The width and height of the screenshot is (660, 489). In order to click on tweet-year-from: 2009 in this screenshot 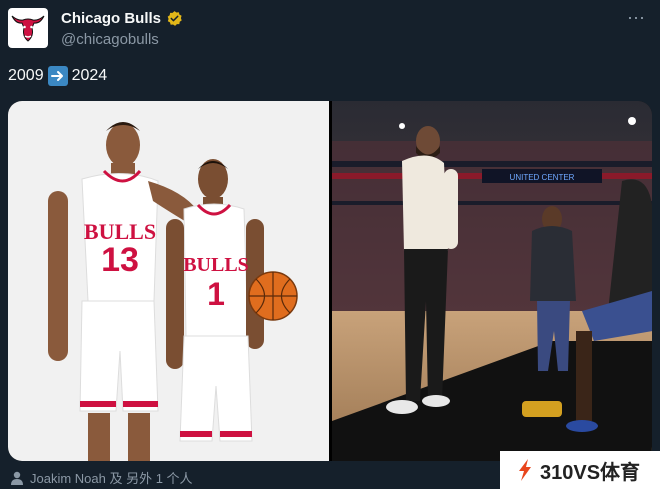, I will do `click(26, 75)`.